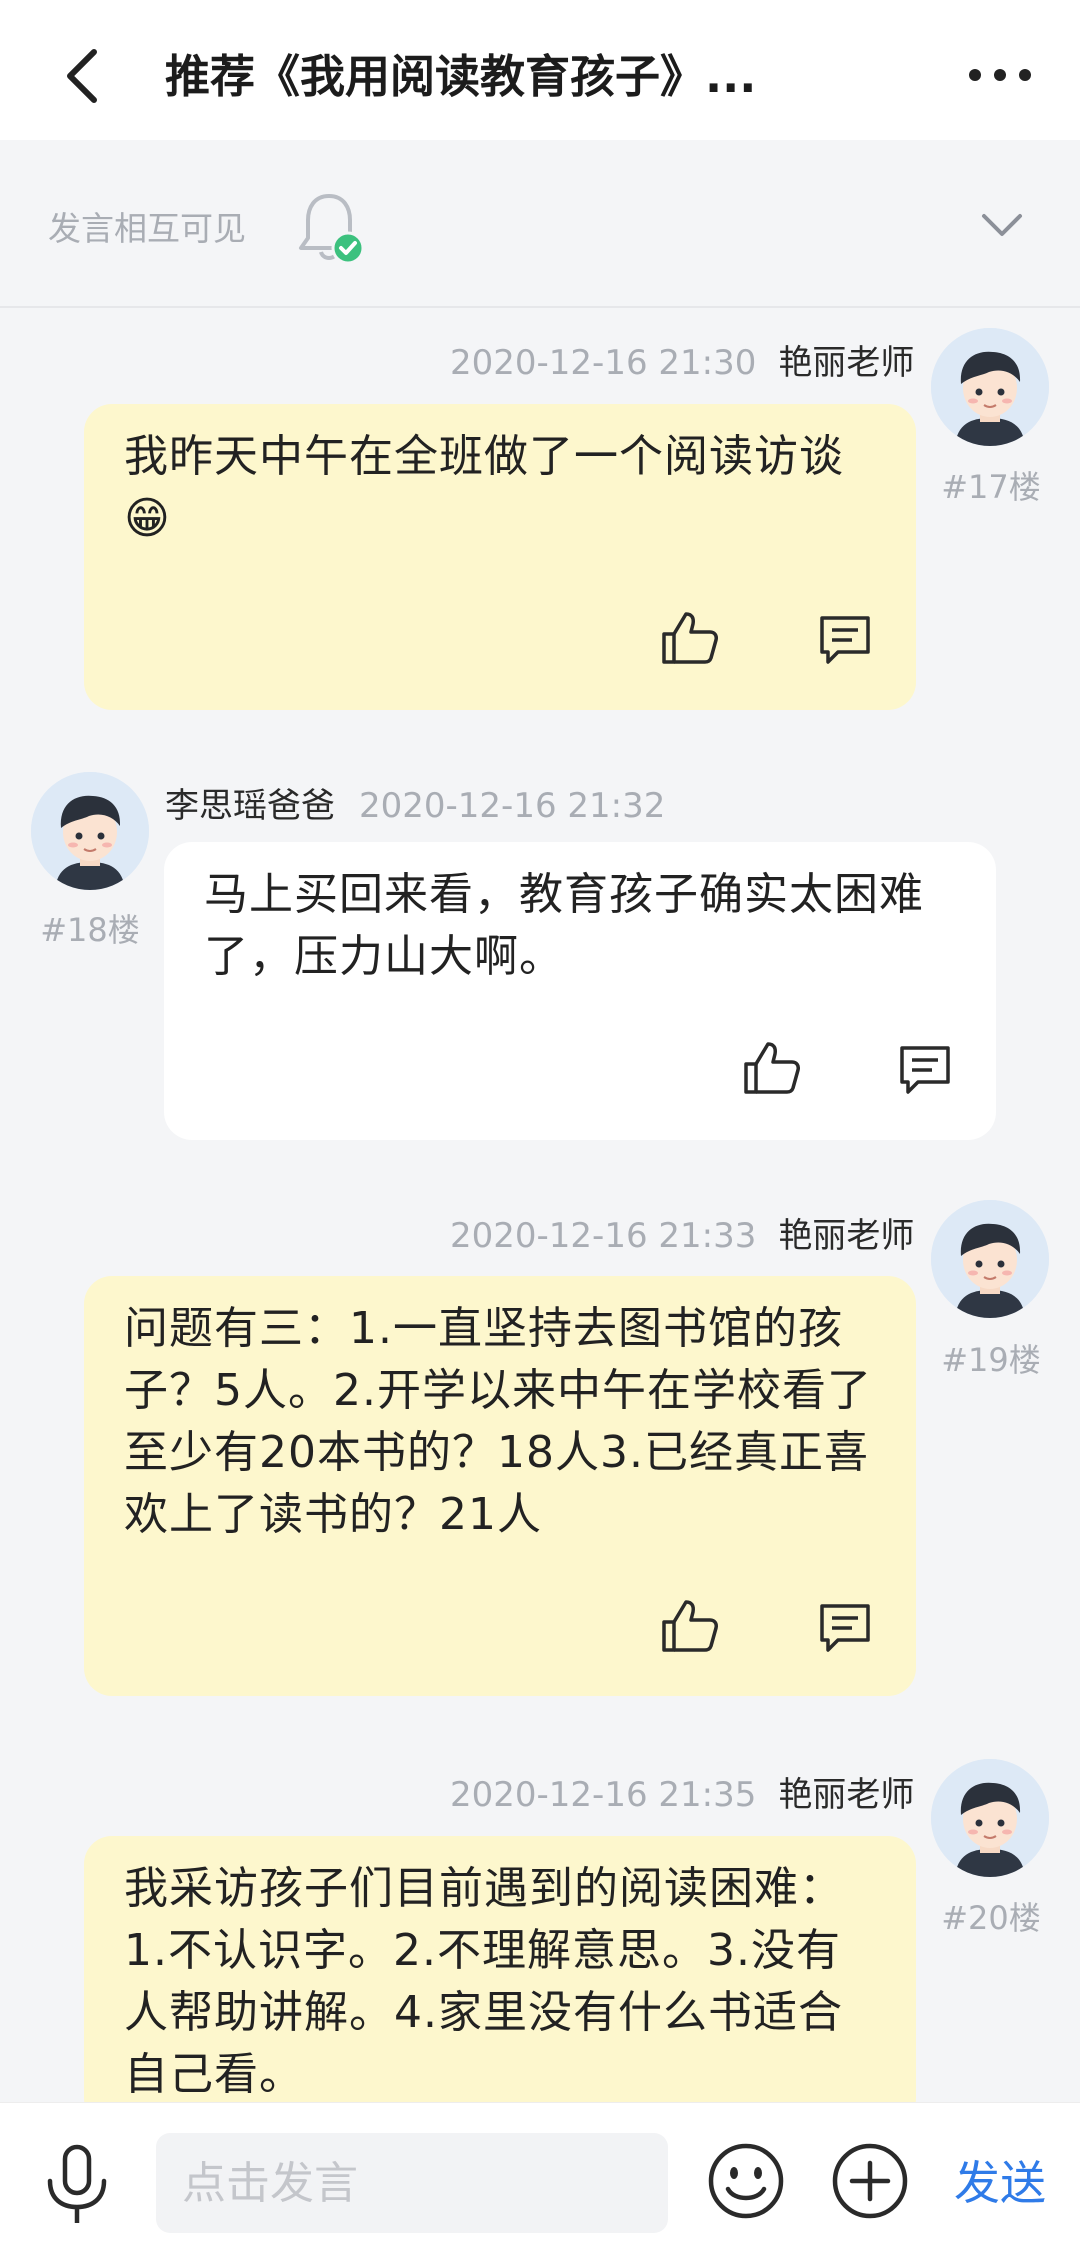 The width and height of the screenshot is (1080, 2258). Describe the element at coordinates (412, 2183) in the screenshot. I see `message-input` at that location.